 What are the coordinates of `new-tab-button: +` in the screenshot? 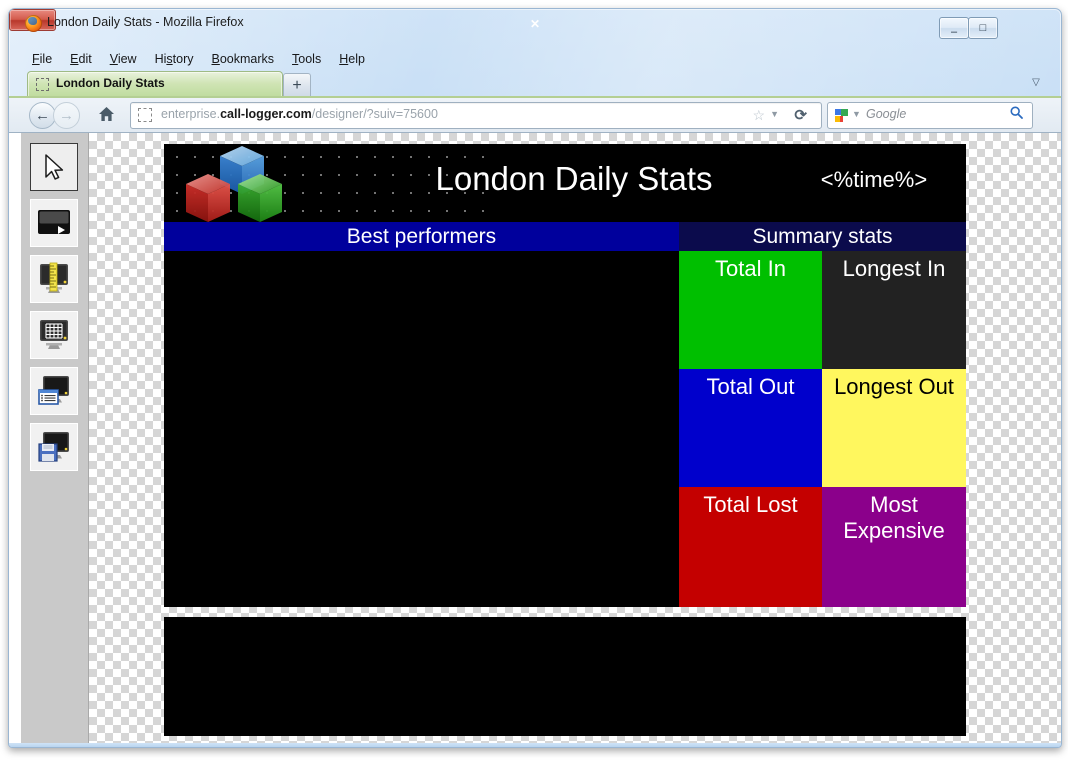 It's located at (297, 85).